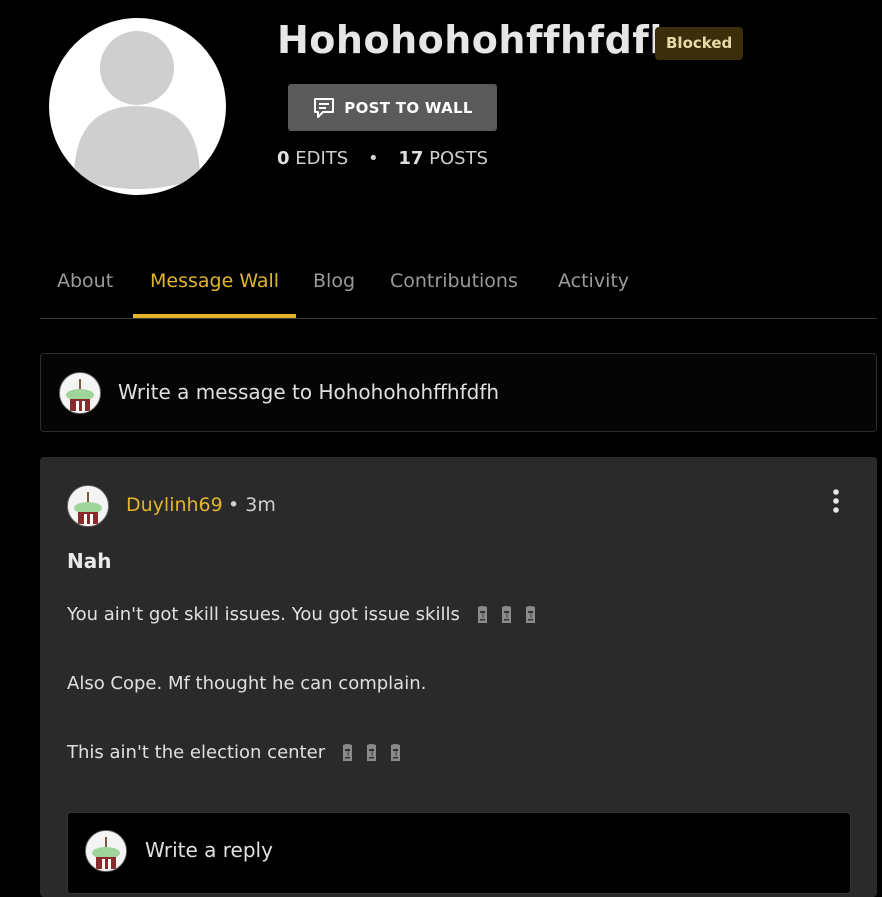  I want to click on profile-username: Hohohohohffhfdfh, so click(477, 40).